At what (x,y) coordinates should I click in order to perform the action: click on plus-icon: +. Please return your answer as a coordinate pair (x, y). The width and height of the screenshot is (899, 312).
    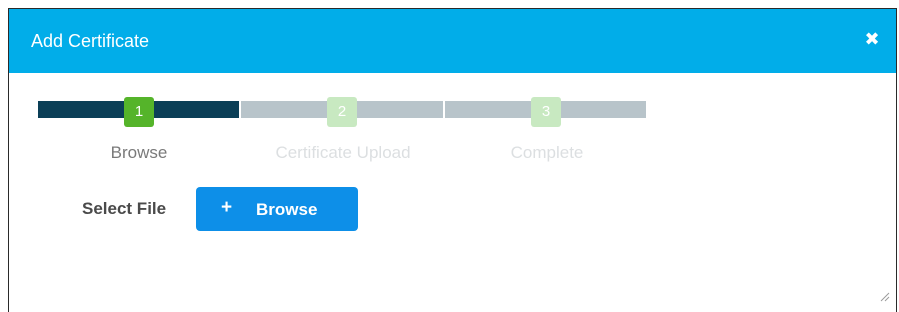
    Looking at the image, I should click on (227, 207).